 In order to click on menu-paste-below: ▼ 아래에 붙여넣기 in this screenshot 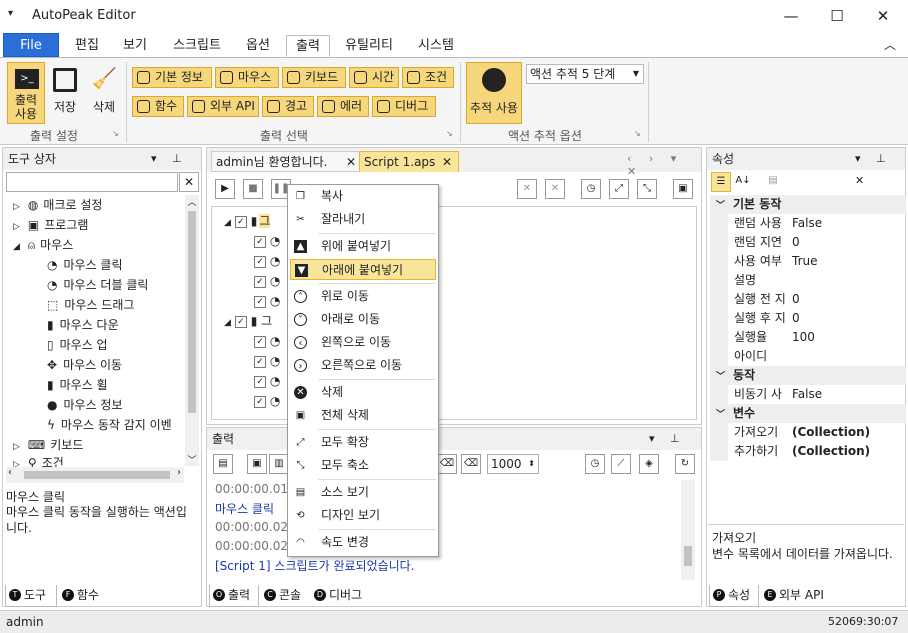, I will do `click(363, 269)`.